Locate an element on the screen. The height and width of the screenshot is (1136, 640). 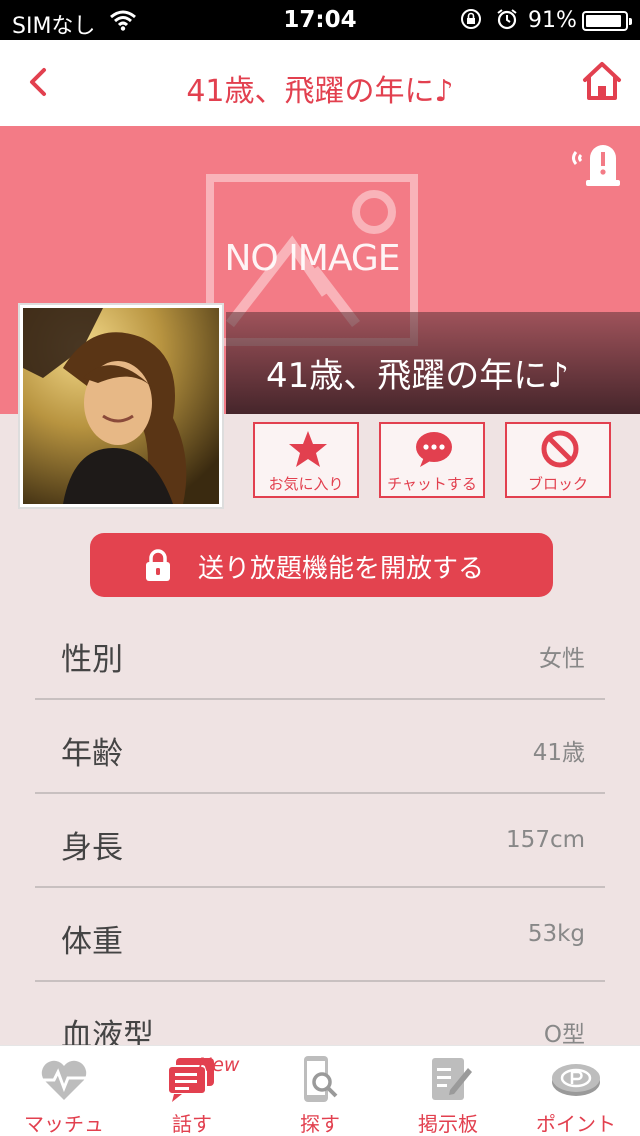
board-edit-icon is located at coordinates (452, 1079).